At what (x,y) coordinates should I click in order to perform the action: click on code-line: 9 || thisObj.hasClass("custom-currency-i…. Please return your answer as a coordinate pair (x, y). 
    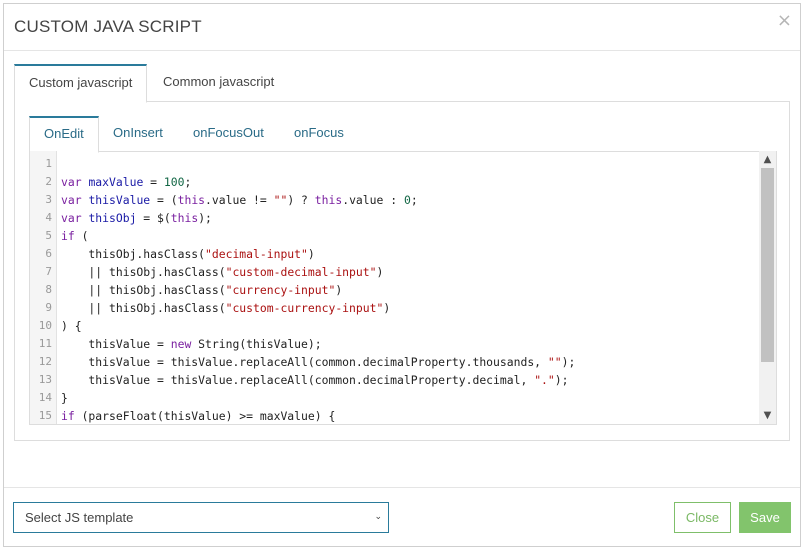
    Looking at the image, I should click on (394, 308).